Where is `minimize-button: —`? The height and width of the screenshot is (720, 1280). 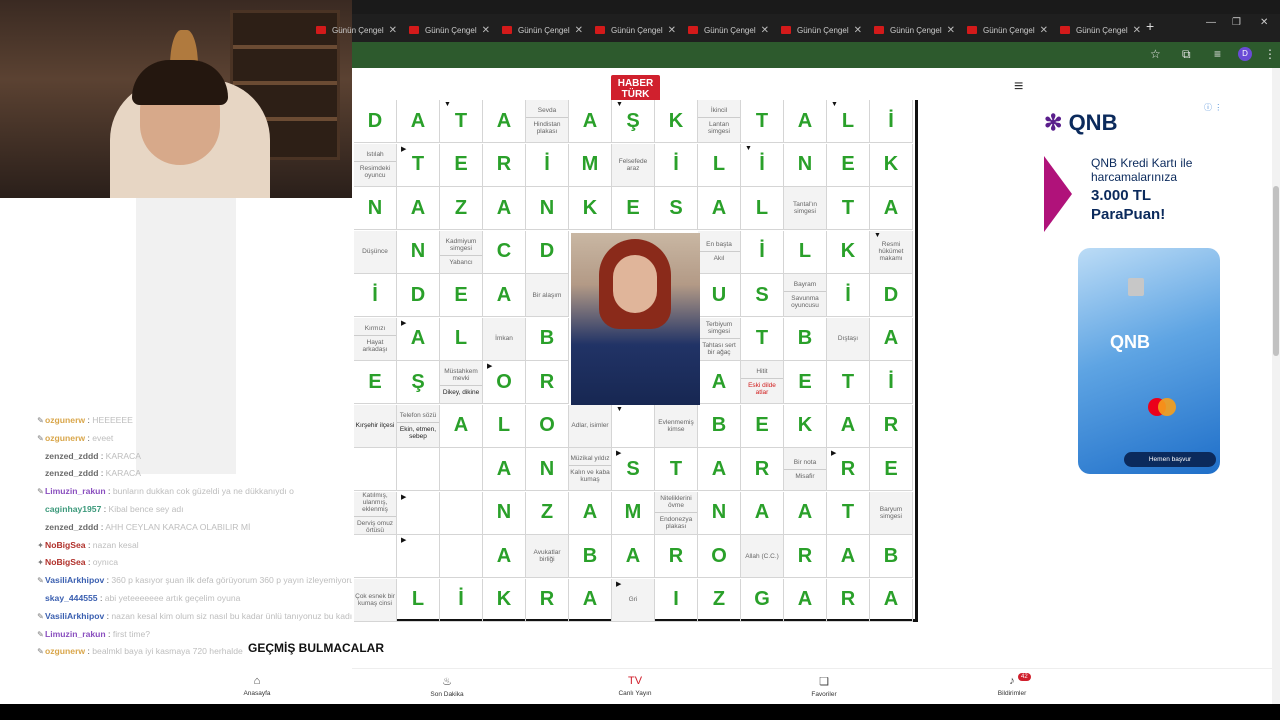 minimize-button: — is located at coordinates (1211, 22).